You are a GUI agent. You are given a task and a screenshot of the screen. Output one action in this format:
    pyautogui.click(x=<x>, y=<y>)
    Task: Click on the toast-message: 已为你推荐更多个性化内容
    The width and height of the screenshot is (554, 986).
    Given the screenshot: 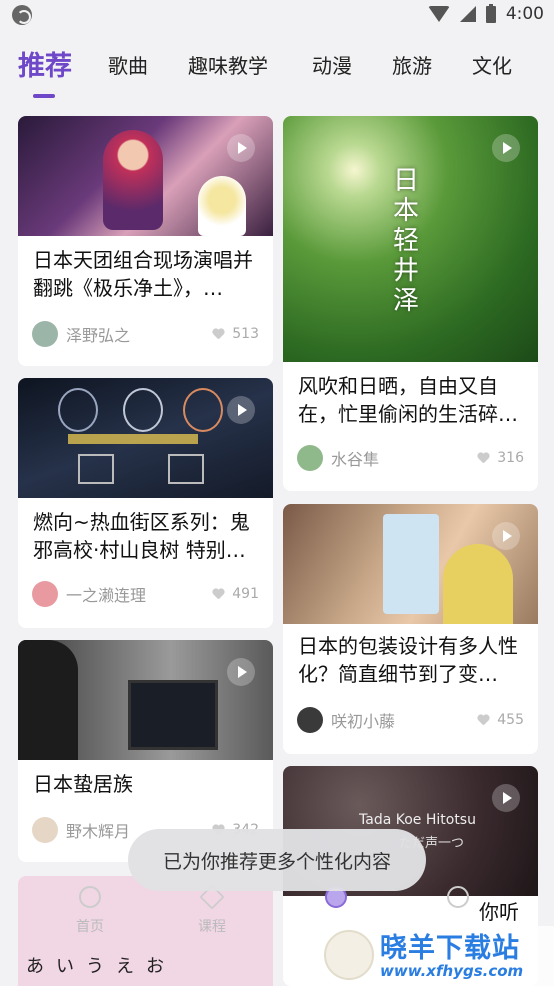 What is the action you would take?
    pyautogui.click(x=277, y=860)
    